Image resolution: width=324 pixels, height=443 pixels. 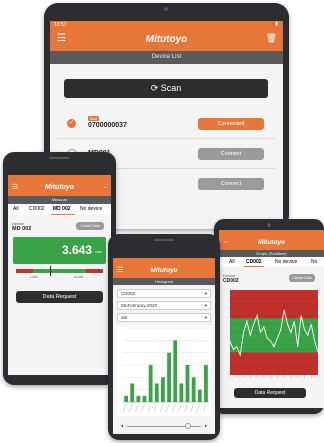 What do you see at coordinates (79, 277) in the screenshot?
I see `range-high: 10.000` at bounding box center [79, 277].